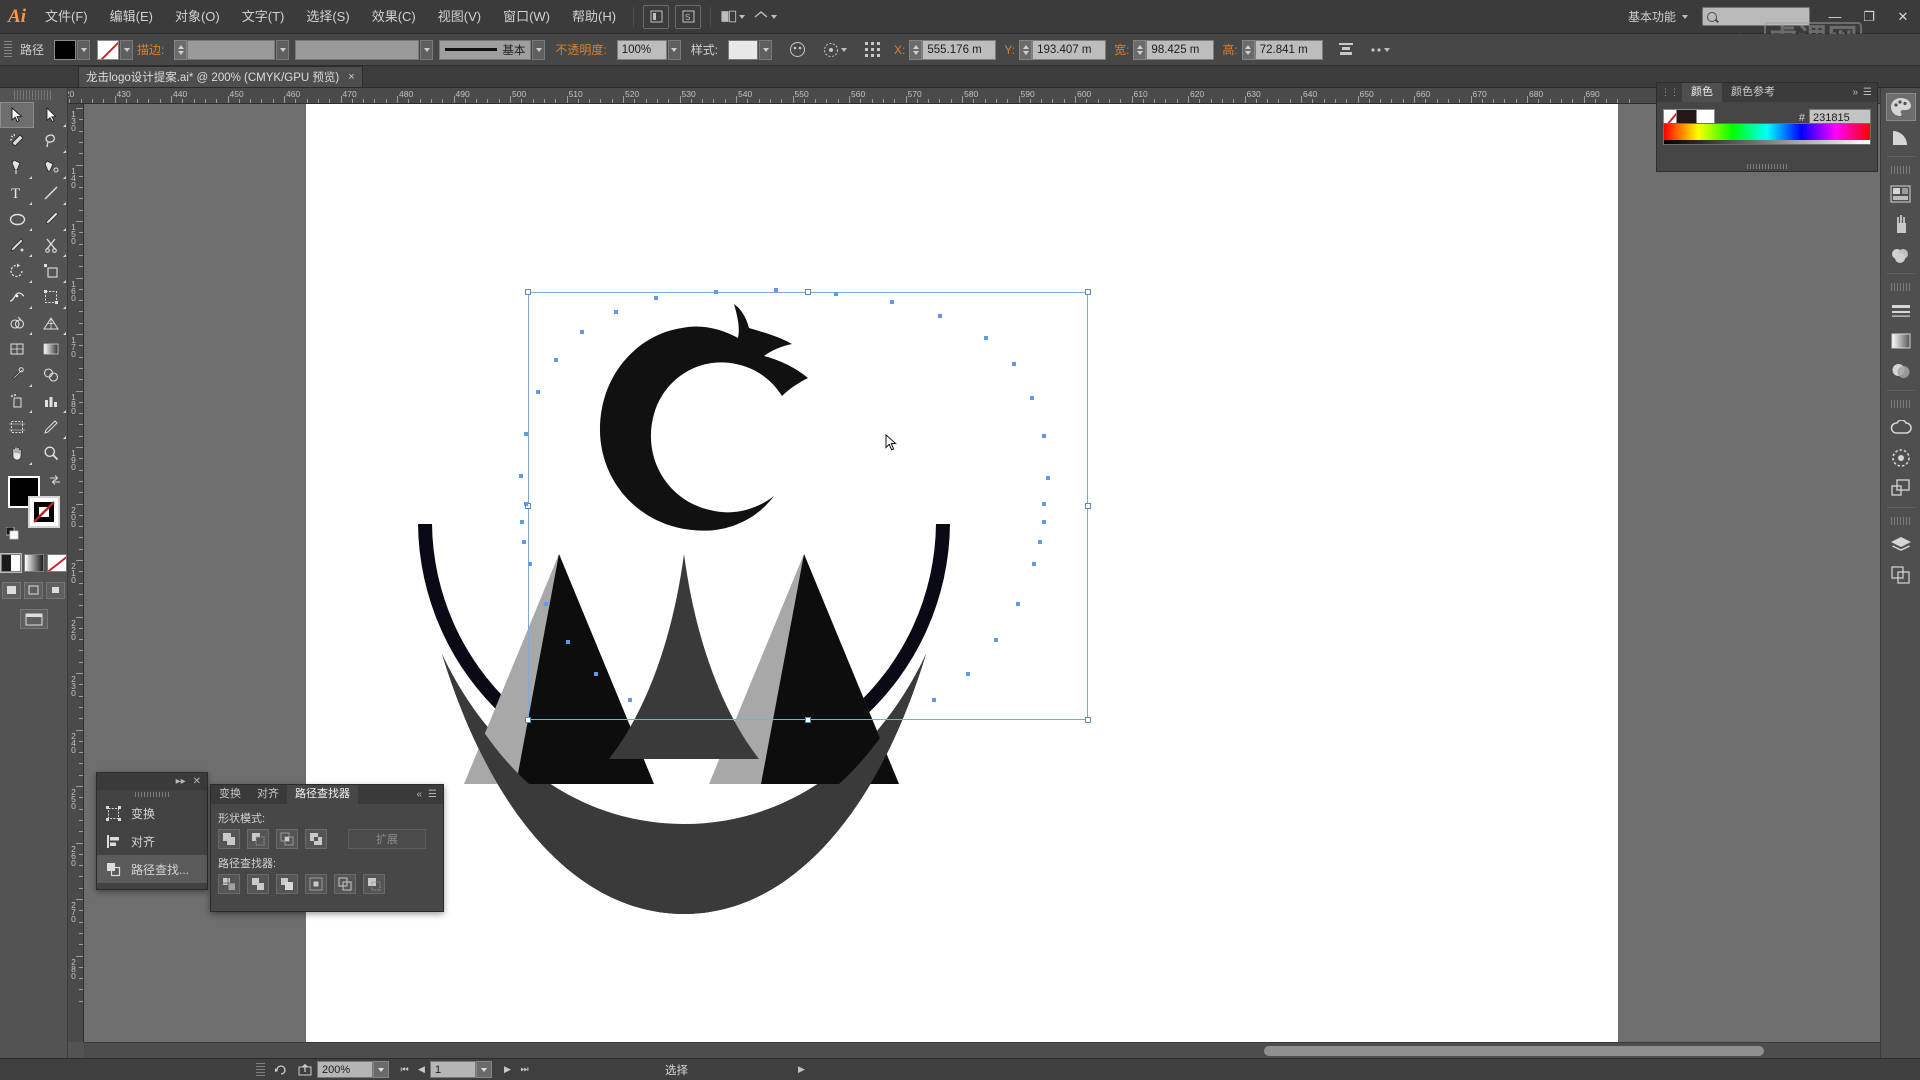 Image resolution: width=1920 pixels, height=1080 pixels. What do you see at coordinates (688, 16) in the screenshot?
I see `stock-icon: S` at bounding box center [688, 16].